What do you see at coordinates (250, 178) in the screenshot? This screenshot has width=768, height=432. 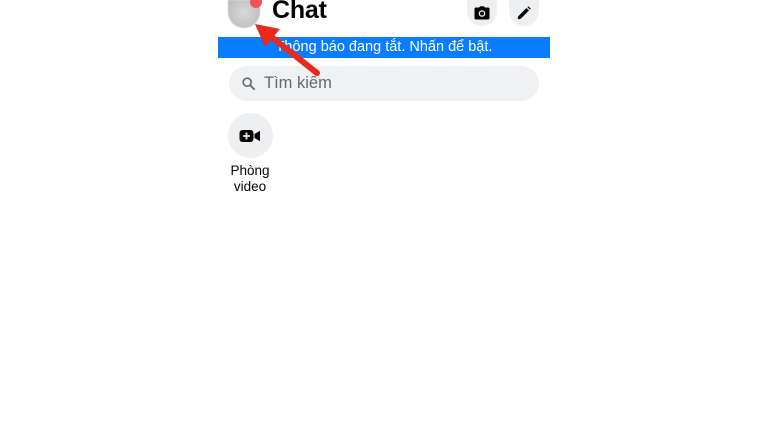 I see `video-room-label: Phòng video` at bounding box center [250, 178].